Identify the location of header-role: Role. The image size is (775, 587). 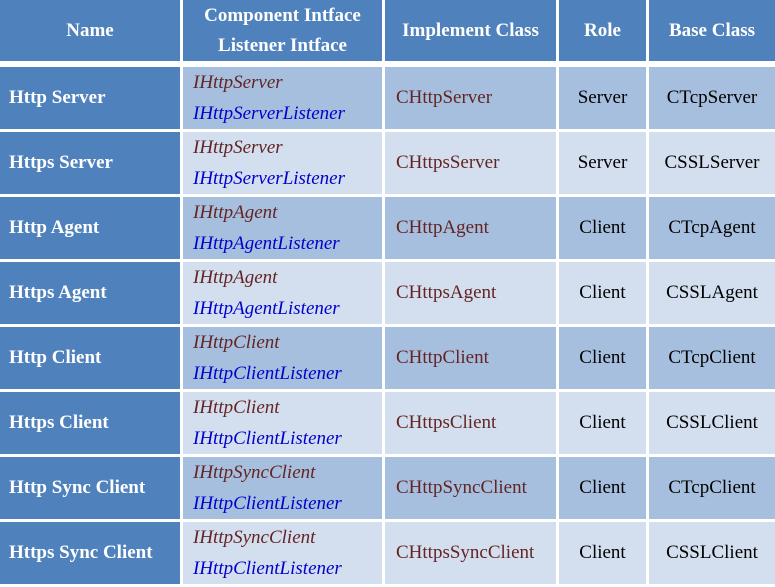
(604, 33).